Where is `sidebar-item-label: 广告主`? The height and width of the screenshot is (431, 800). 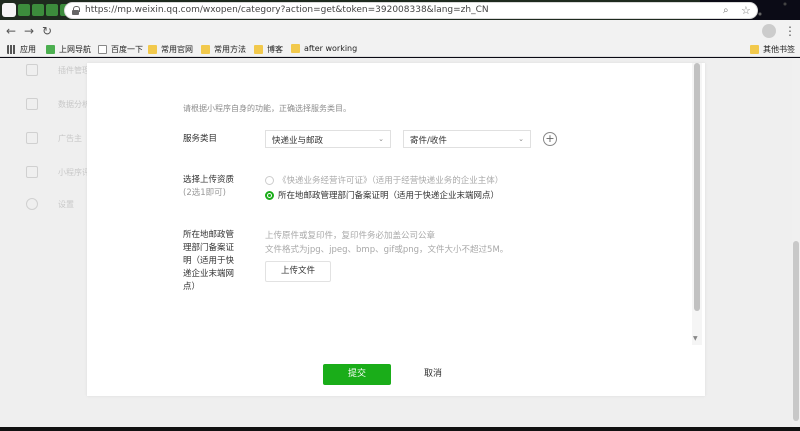 sidebar-item-label: 广告主 is located at coordinates (70, 138).